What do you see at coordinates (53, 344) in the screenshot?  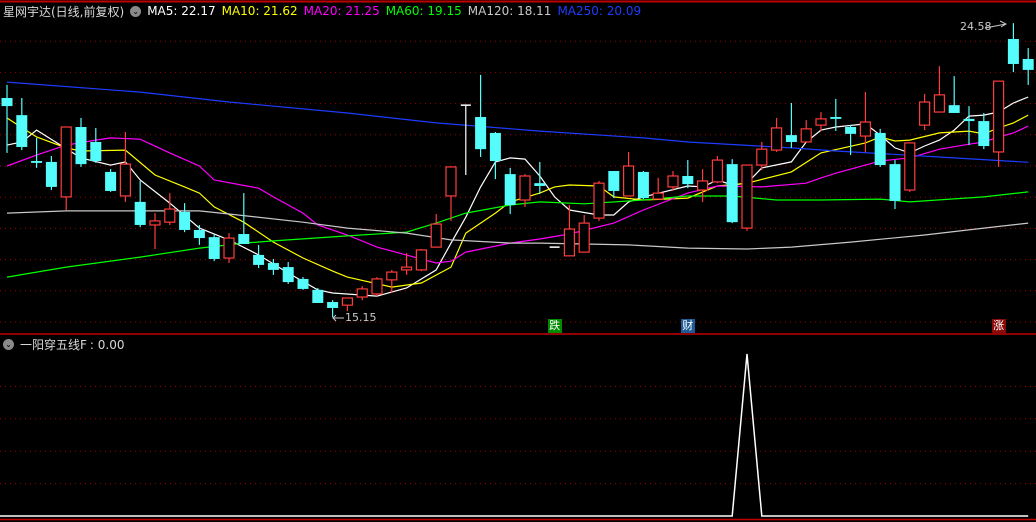 I see `indicator-title: 一阳穿五线F` at bounding box center [53, 344].